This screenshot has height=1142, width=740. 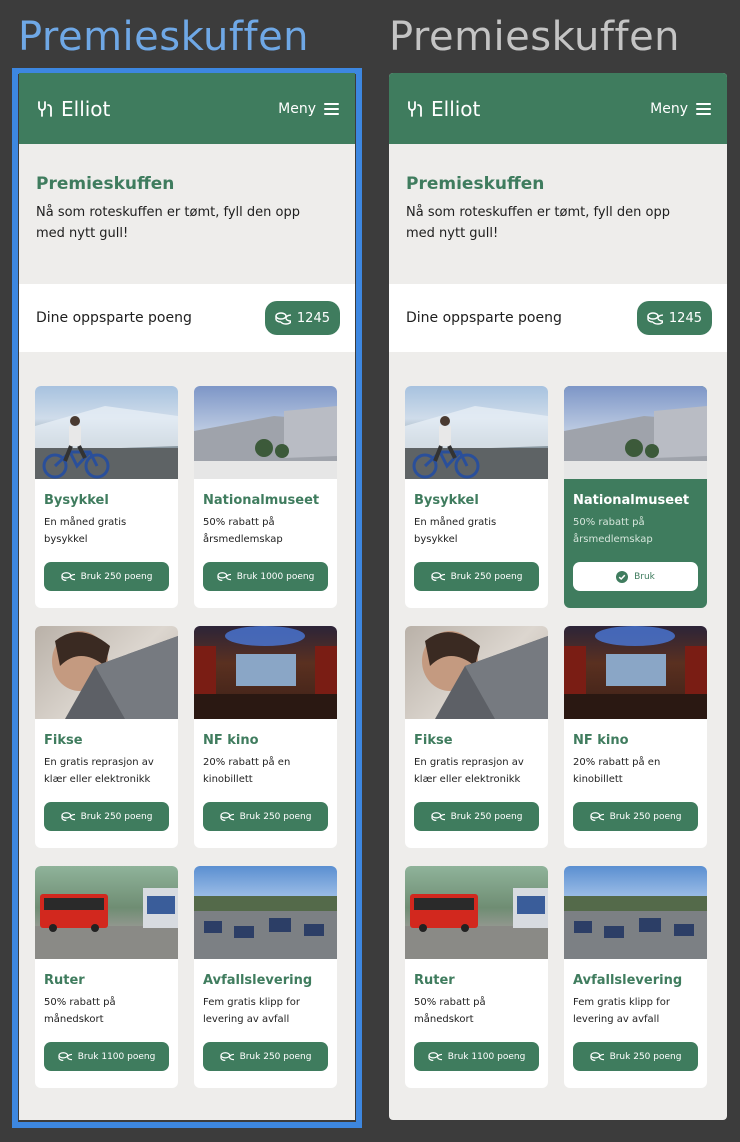 I want to click on points-badge: 1245, so click(x=302, y=318).